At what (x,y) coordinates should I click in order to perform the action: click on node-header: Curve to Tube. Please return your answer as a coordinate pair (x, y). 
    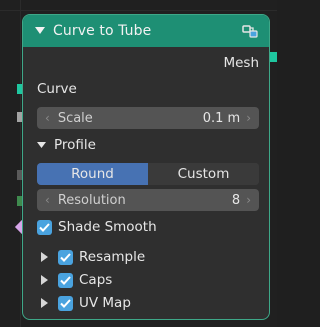
    Looking at the image, I should click on (146, 31).